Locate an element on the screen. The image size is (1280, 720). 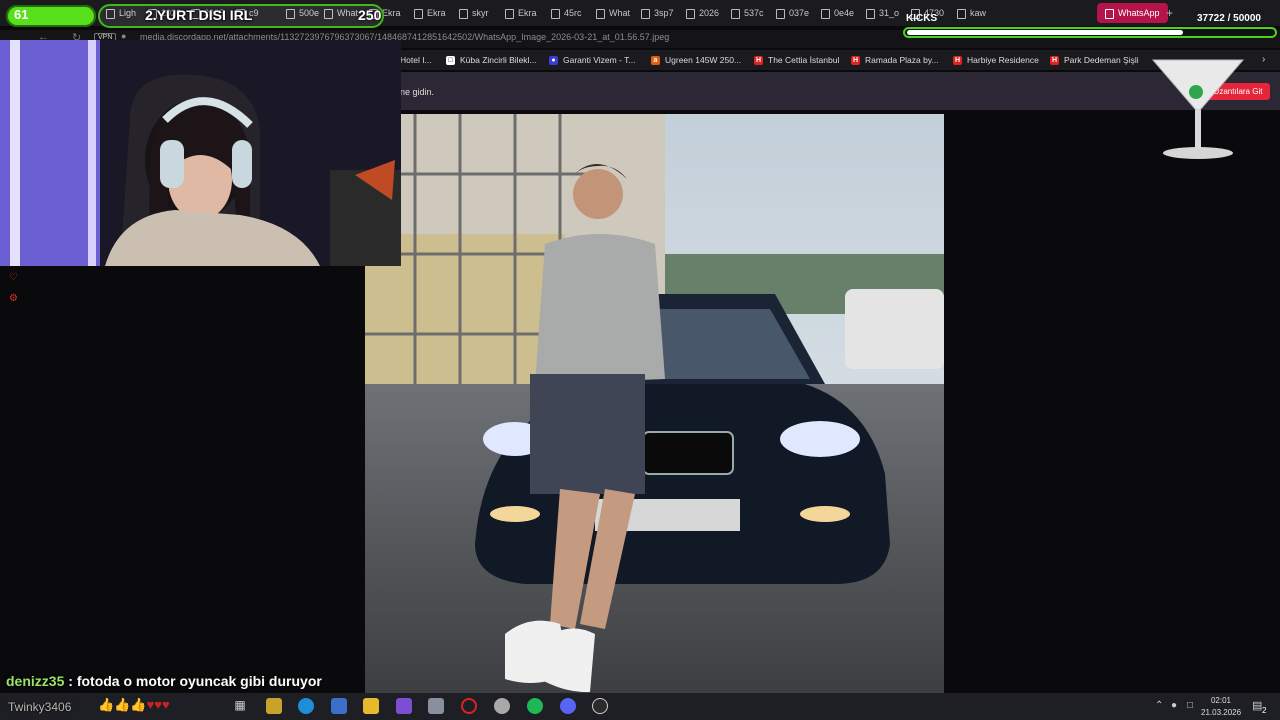
clock-date: 21.03.2026 is located at coordinates (1221, 712).